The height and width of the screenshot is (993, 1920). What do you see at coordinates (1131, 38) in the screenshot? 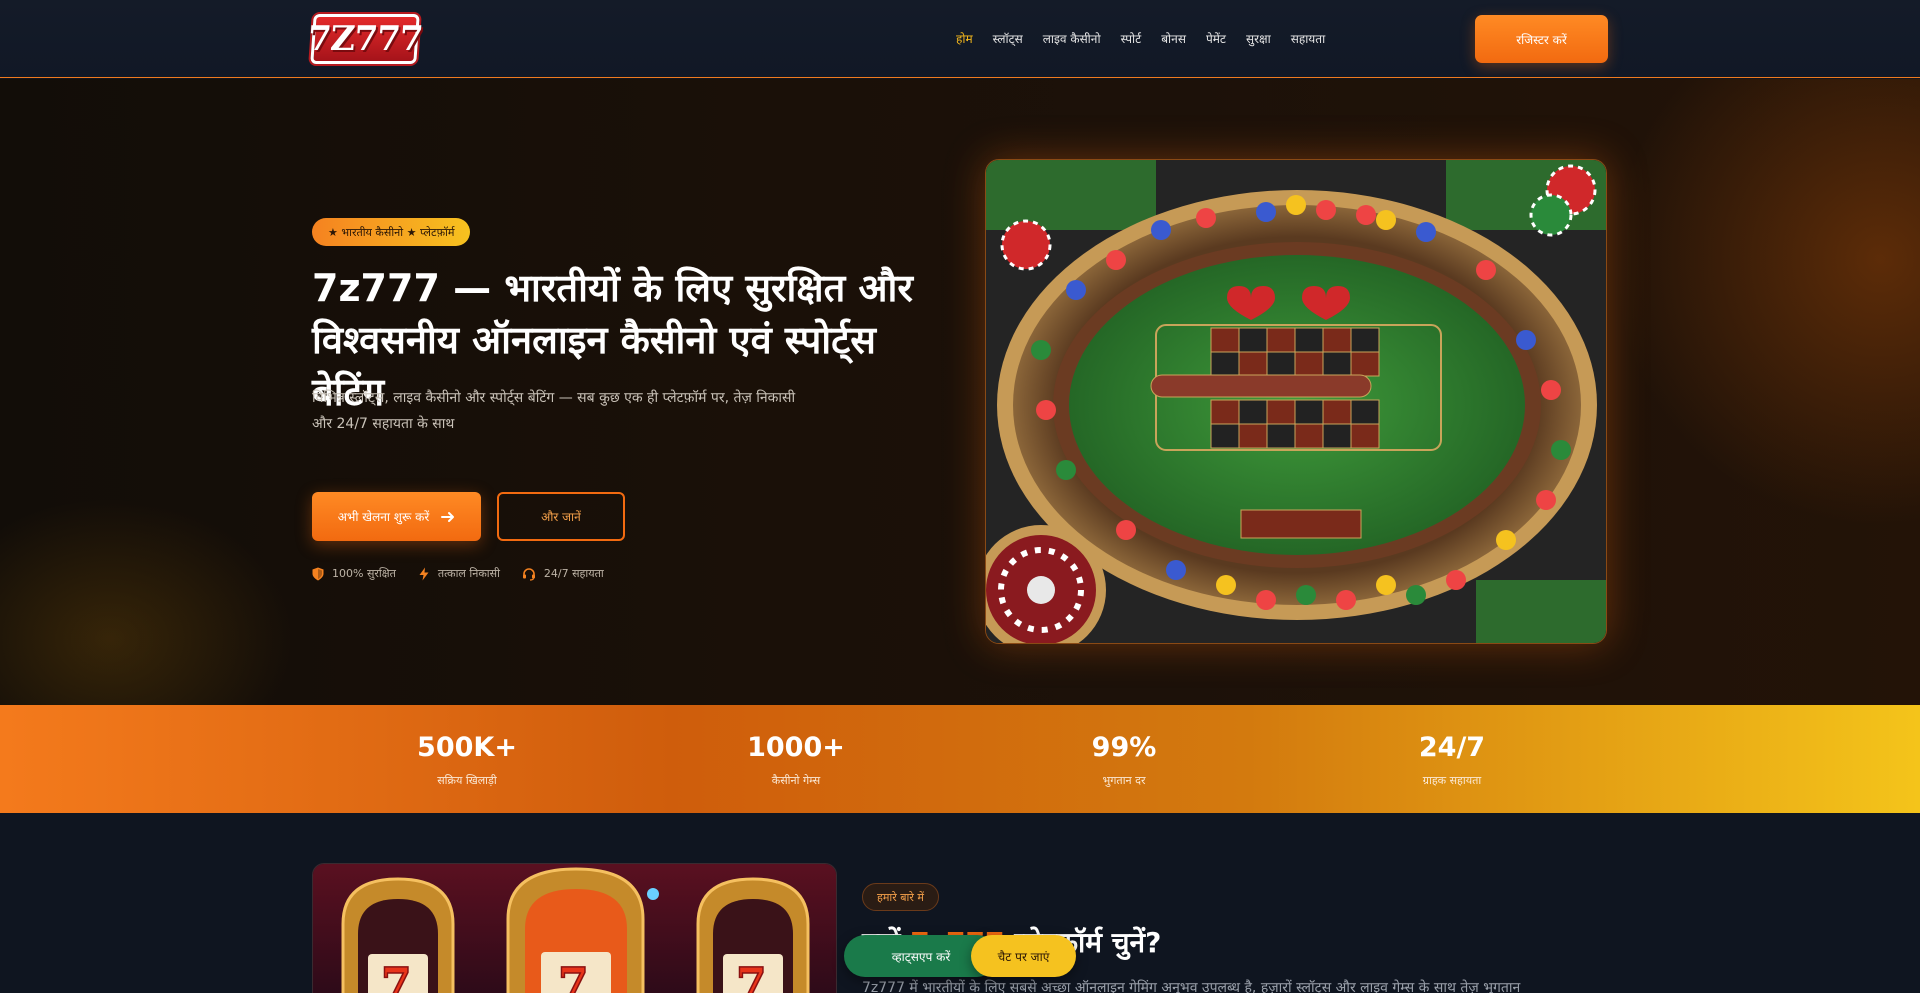
I see `nav-item-sports: स्पोर्ट` at bounding box center [1131, 38].